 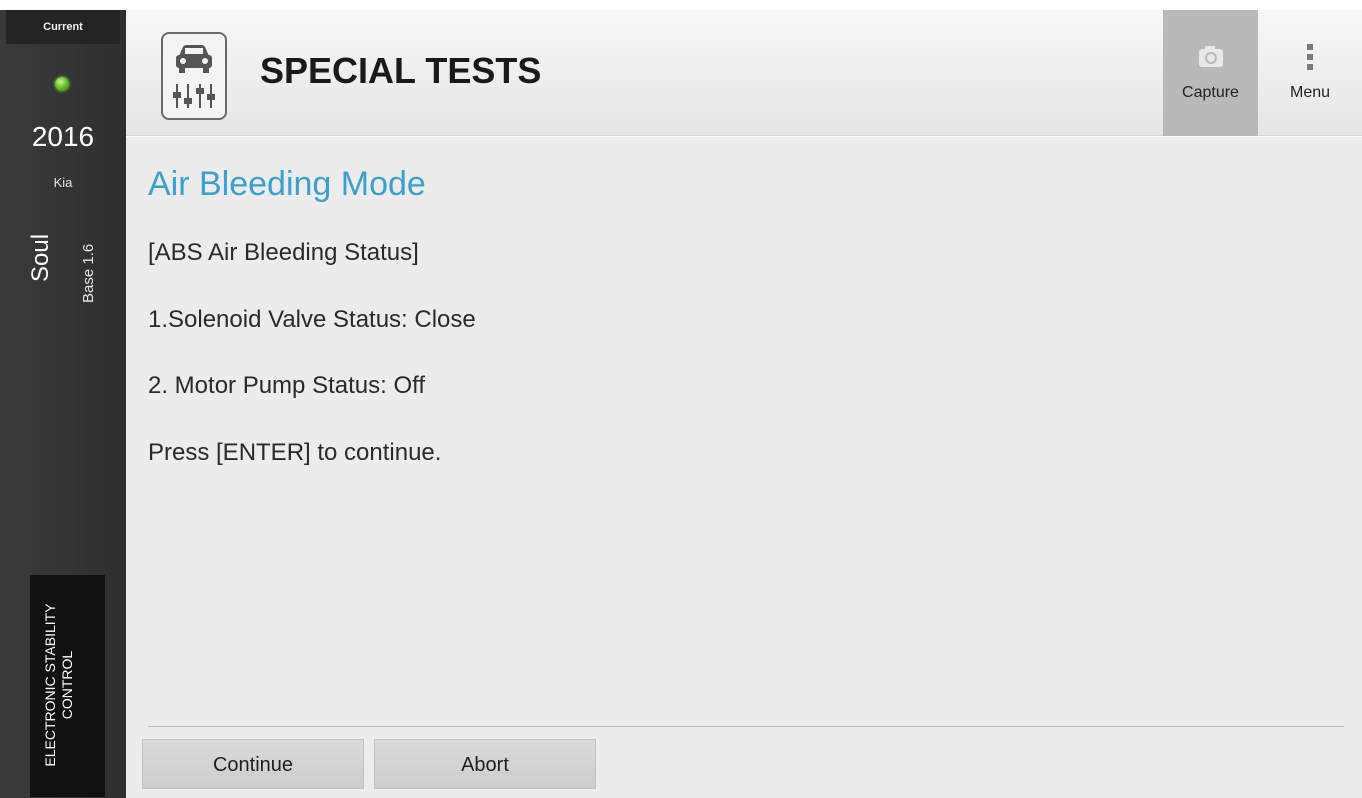 I want to click on abort-button: Abort, so click(x=485, y=764).